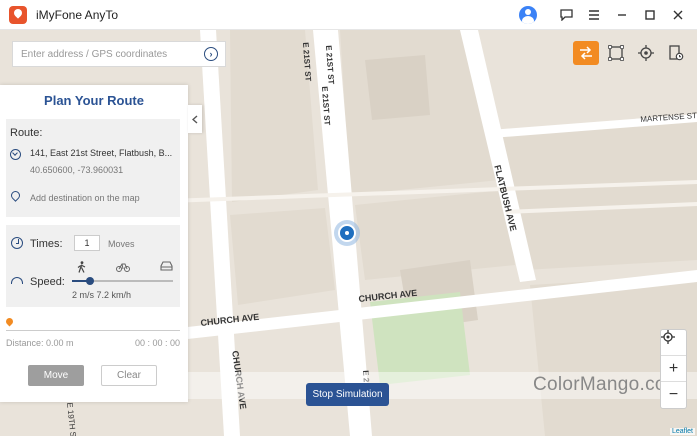 Image resolution: width=697 pixels, height=436 pixels. What do you see at coordinates (17, 243) in the screenshot?
I see `clock-icon` at bounding box center [17, 243].